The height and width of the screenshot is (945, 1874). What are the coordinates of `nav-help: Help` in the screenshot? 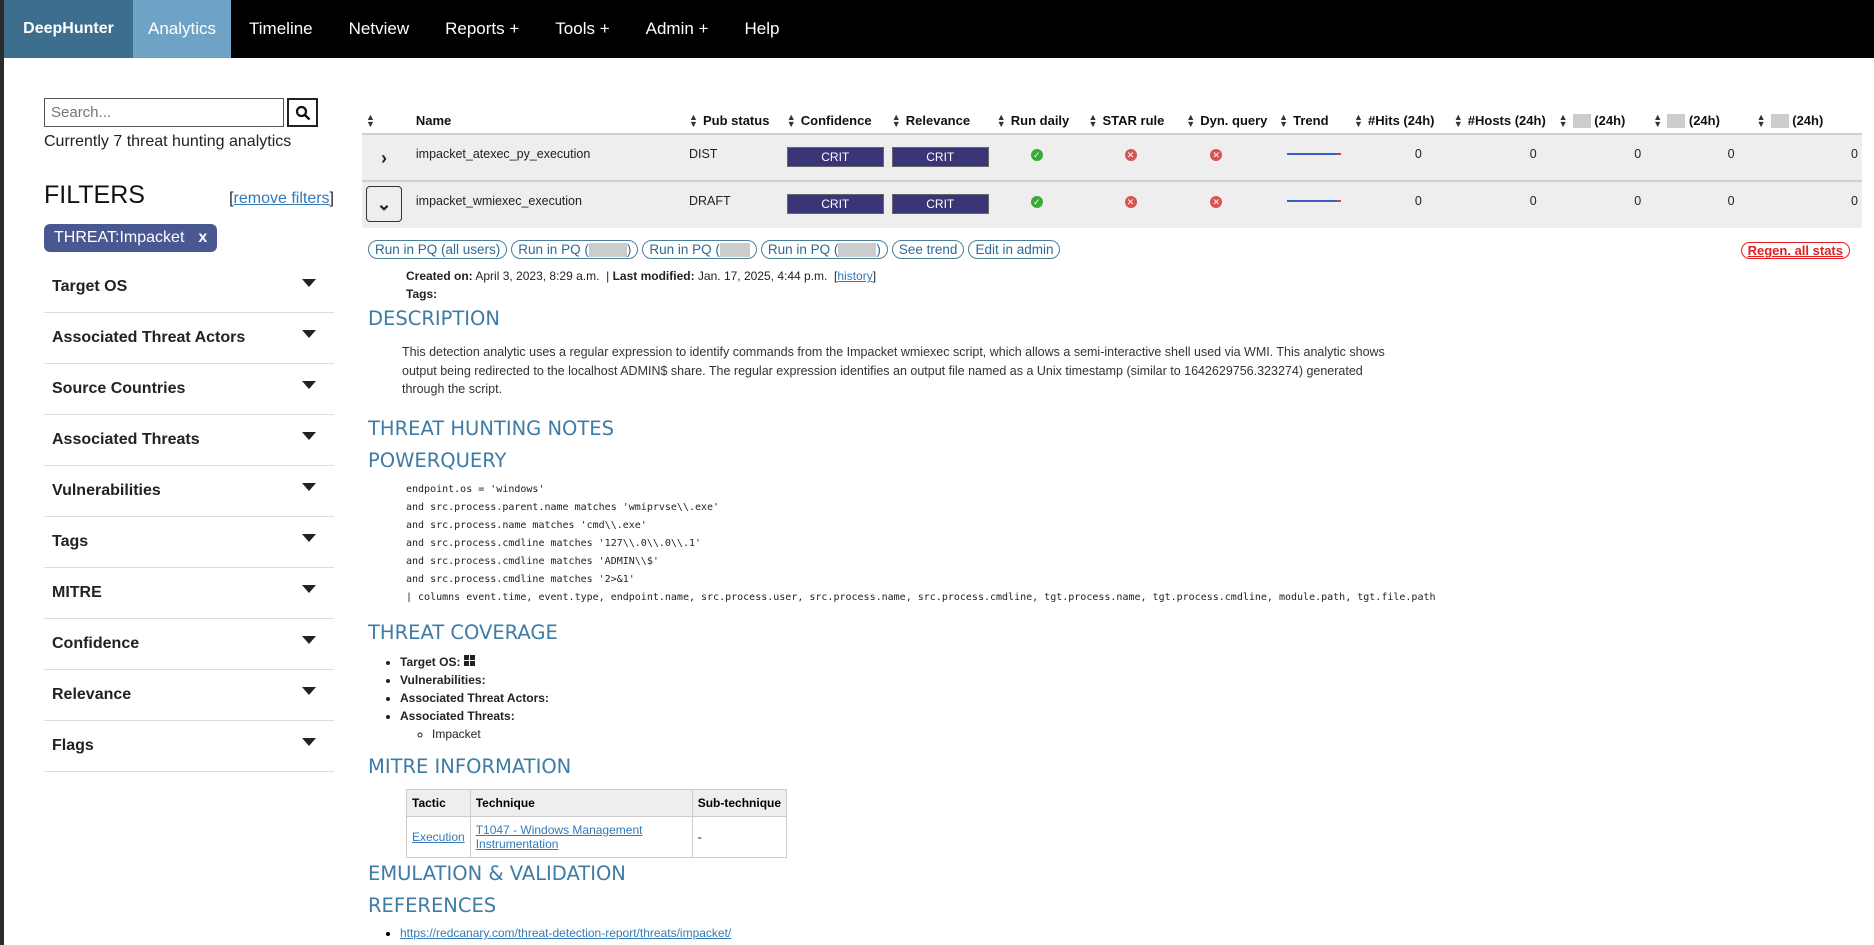 It's located at (761, 29).